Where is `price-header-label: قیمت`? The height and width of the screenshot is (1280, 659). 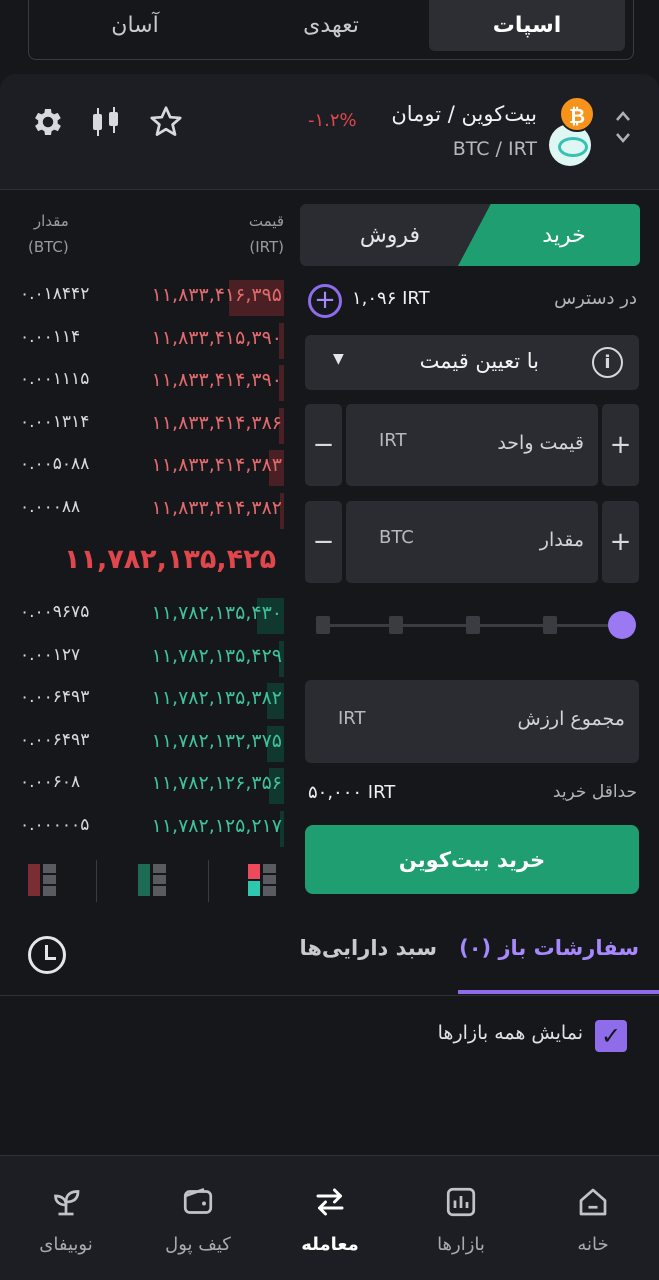
price-header-label: قیمت is located at coordinates (266, 221).